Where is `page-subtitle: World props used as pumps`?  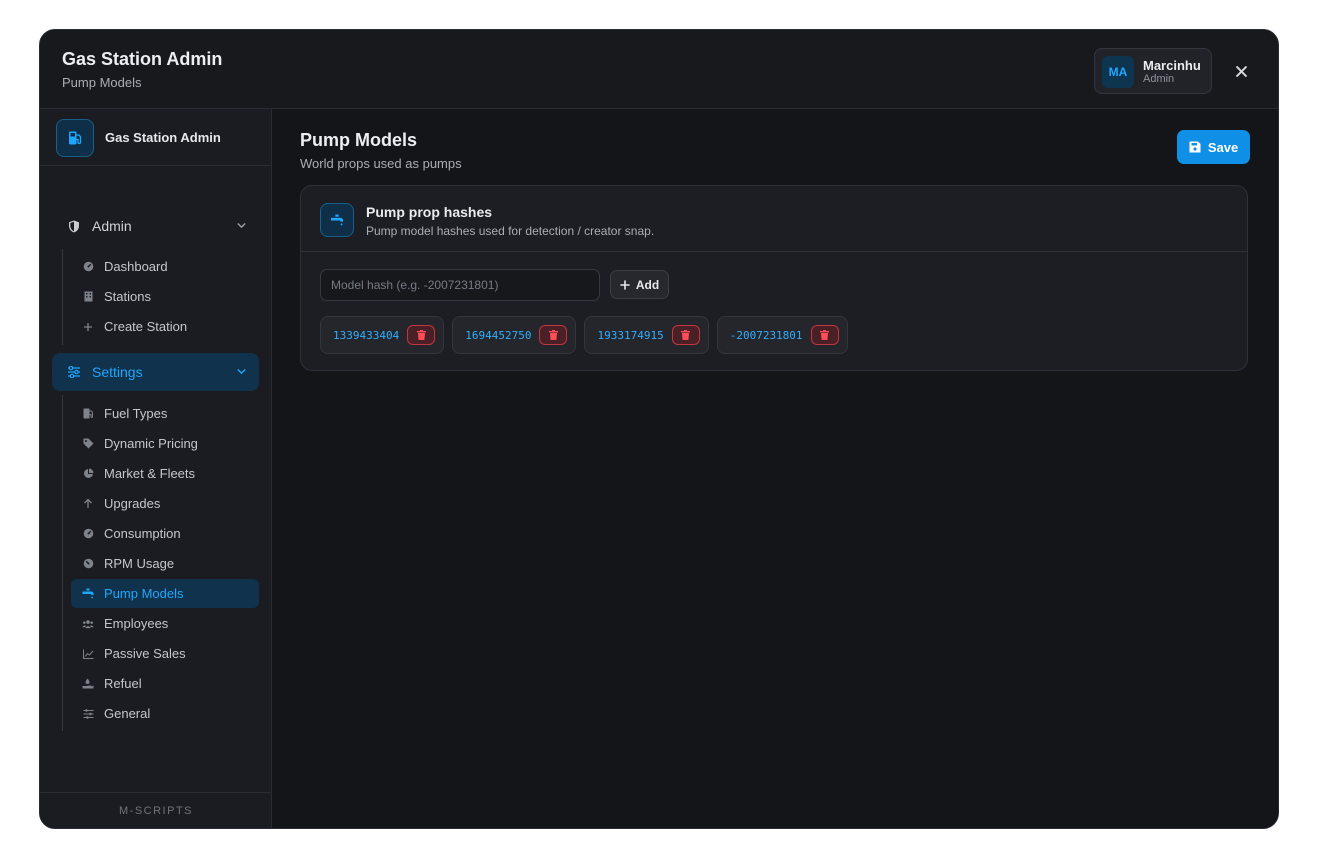 page-subtitle: World props used as pumps is located at coordinates (381, 163).